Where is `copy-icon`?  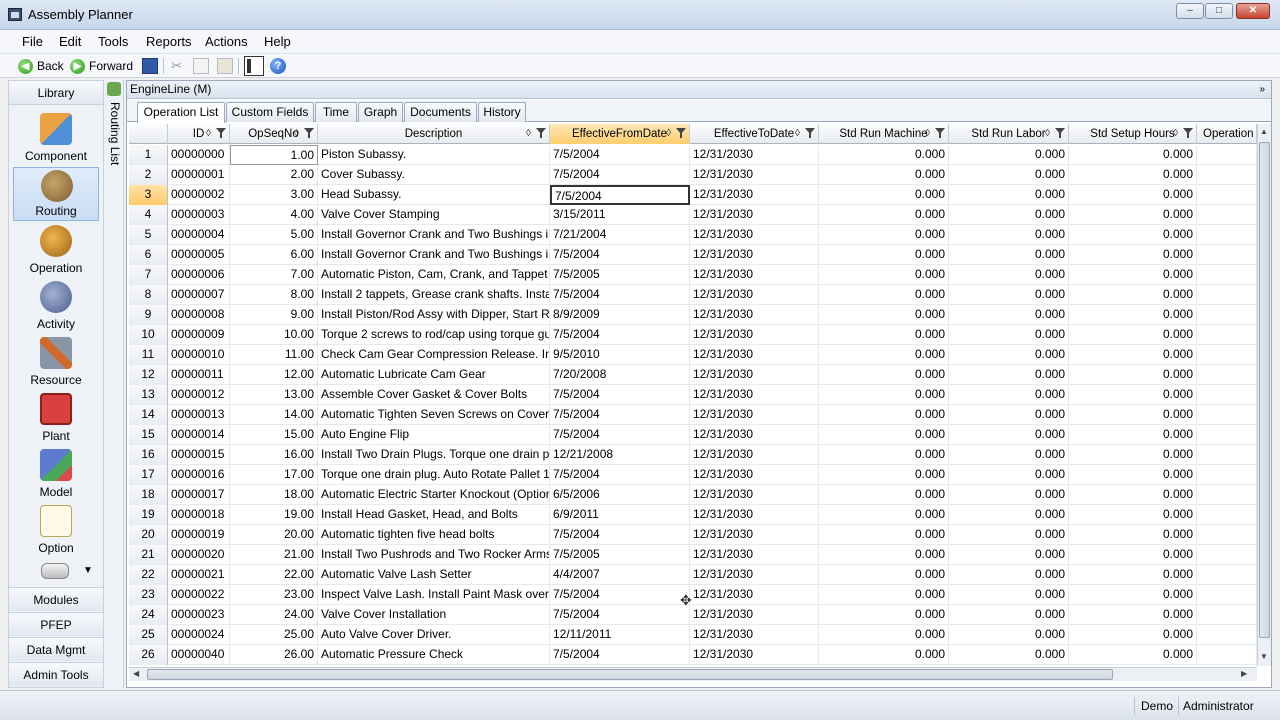
copy-icon is located at coordinates (201, 66).